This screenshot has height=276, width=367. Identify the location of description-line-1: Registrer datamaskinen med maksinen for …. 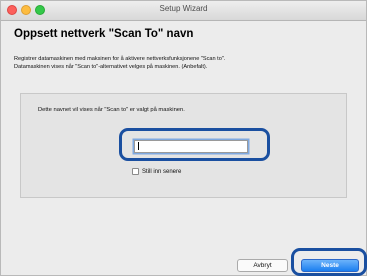
(120, 59).